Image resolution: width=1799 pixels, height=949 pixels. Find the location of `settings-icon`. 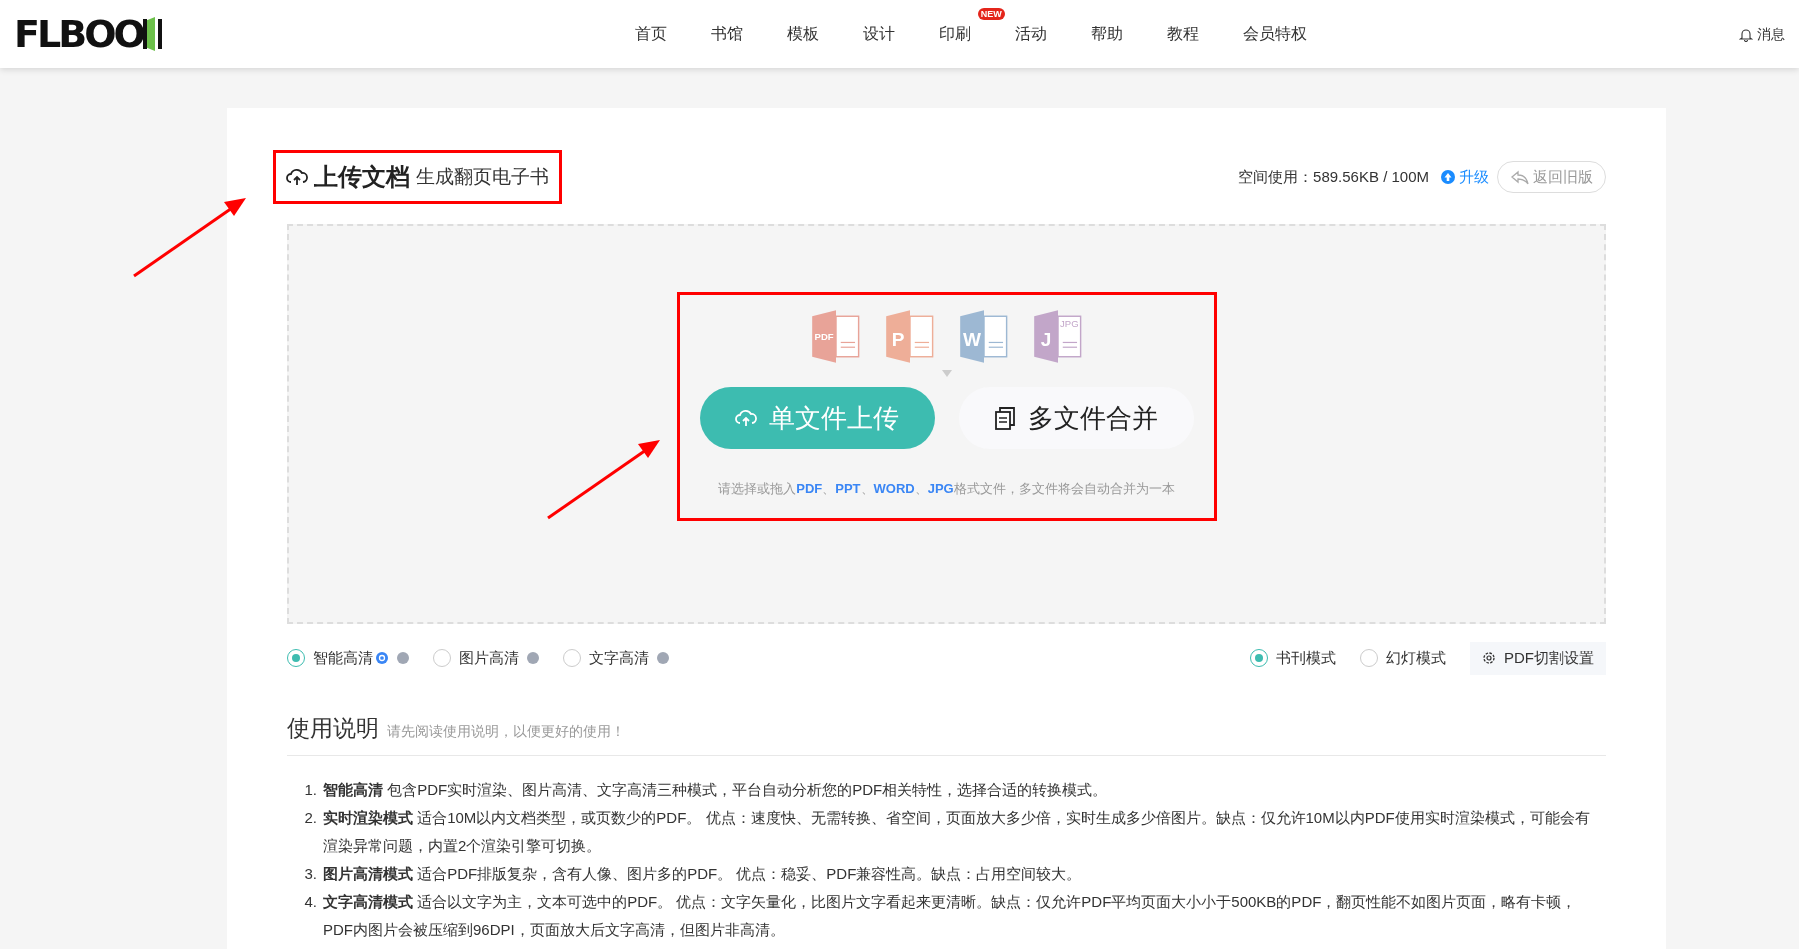

settings-icon is located at coordinates (1489, 658).